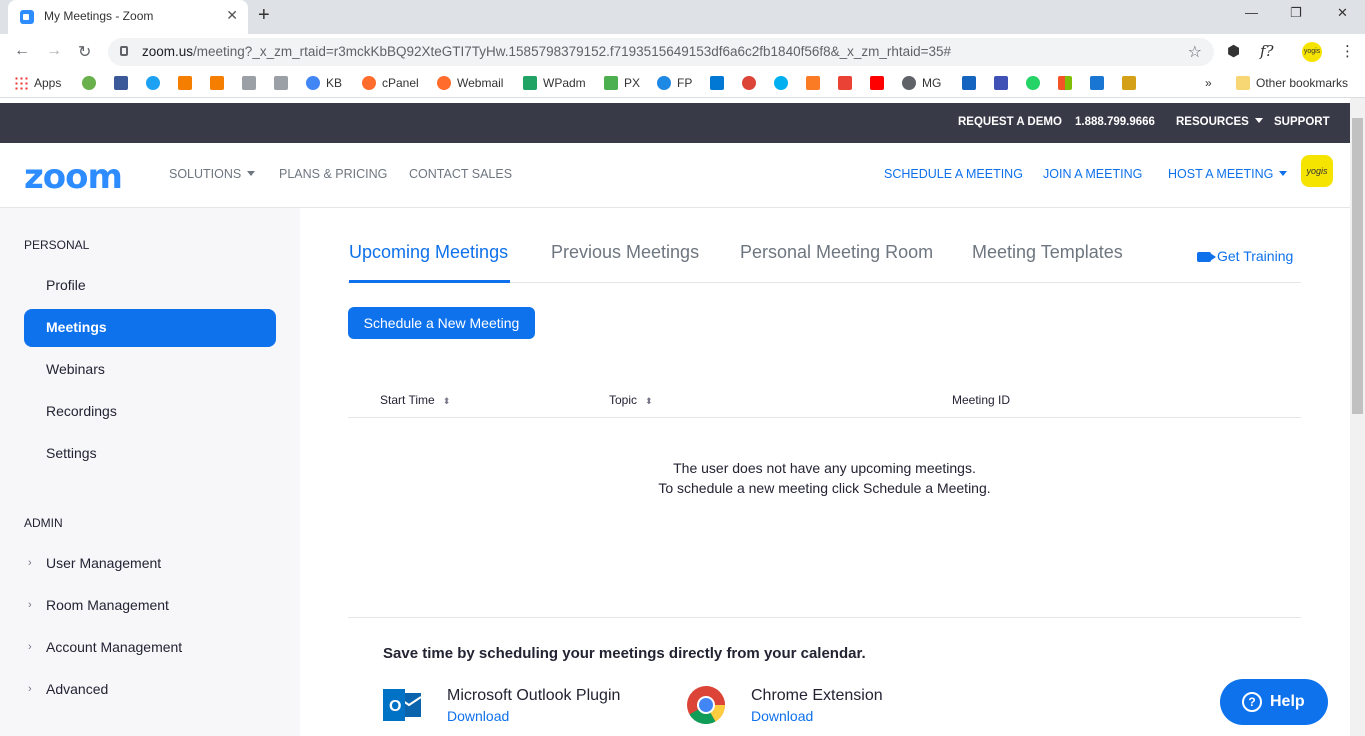 The image size is (1365, 736). Describe the element at coordinates (1347, 51) in the screenshot. I see `menu-kebab-icon: ⋮` at that location.